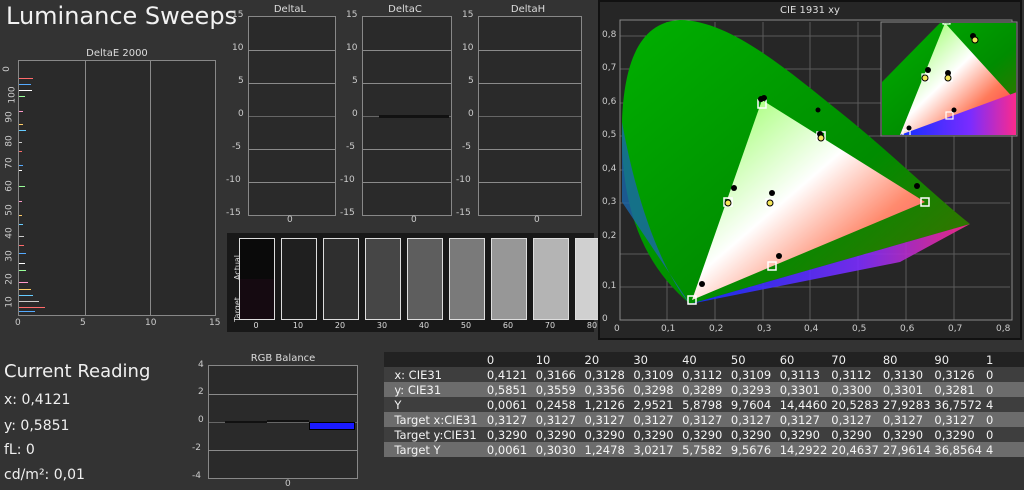  What do you see at coordinates (37, 426) in the screenshot?
I see `reading-y: y: 0,5851` at bounding box center [37, 426].